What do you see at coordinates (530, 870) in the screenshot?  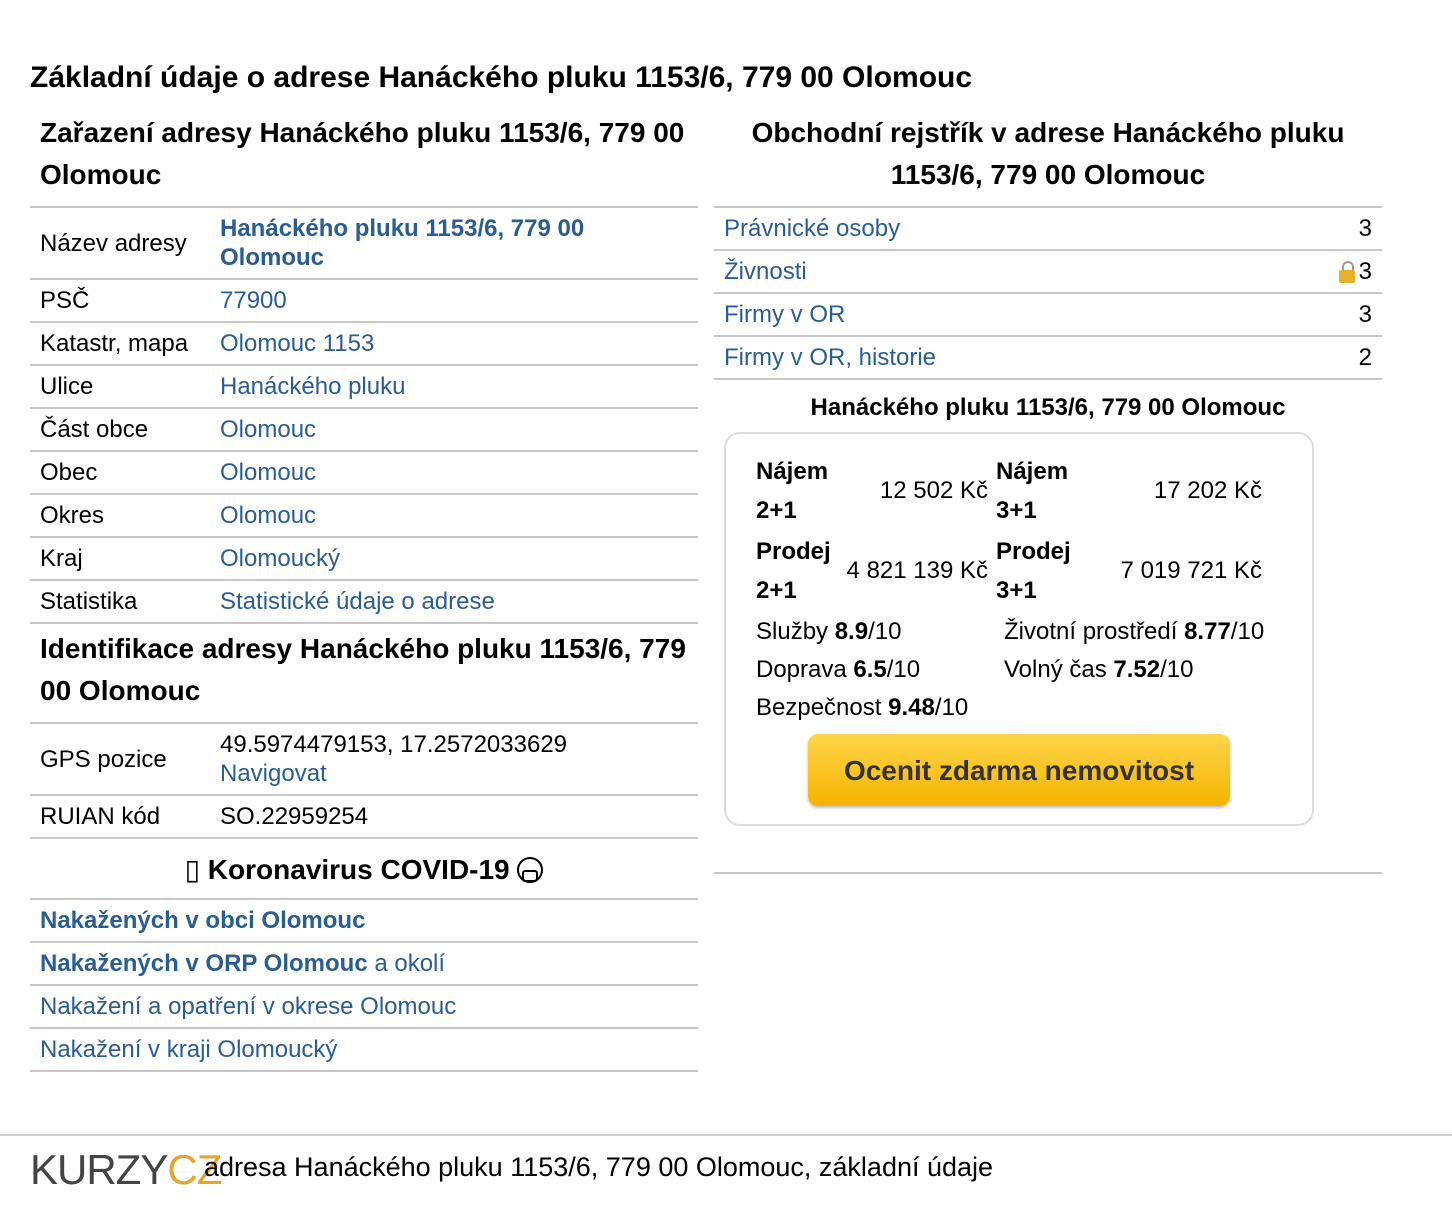 I see `face-mask-icon` at bounding box center [530, 870].